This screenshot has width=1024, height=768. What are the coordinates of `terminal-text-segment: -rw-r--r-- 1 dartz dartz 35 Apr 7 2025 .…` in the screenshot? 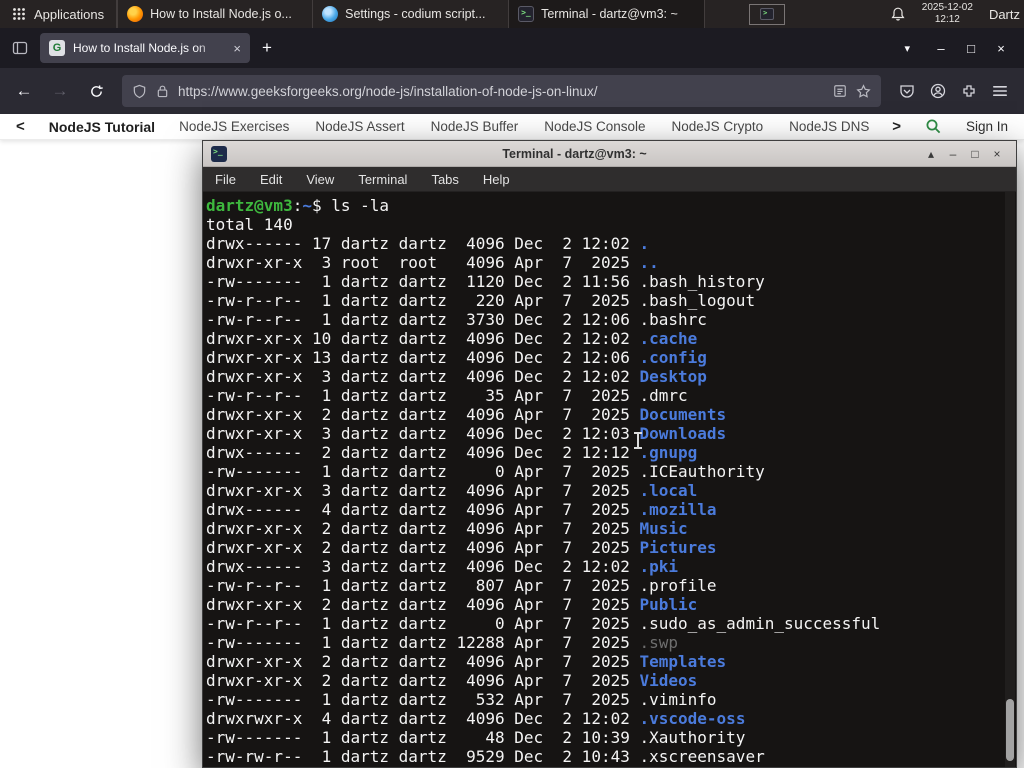 It's located at (447, 395).